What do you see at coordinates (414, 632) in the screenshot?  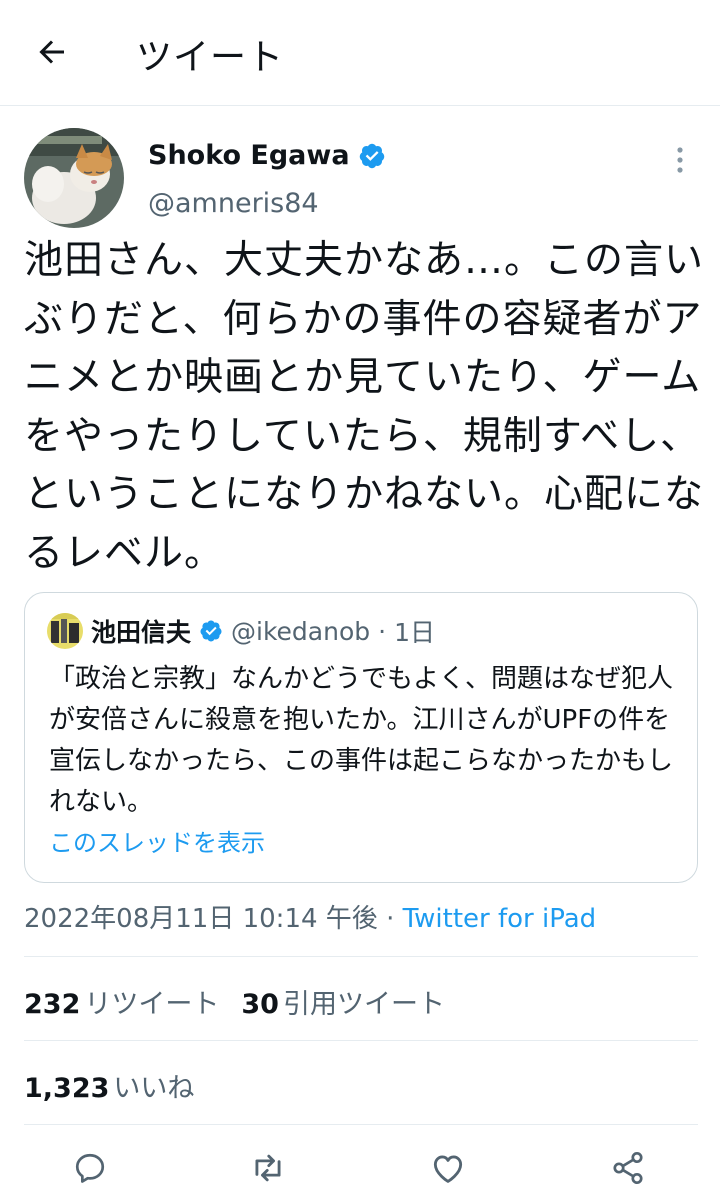 I see `quoted-age: 1日` at bounding box center [414, 632].